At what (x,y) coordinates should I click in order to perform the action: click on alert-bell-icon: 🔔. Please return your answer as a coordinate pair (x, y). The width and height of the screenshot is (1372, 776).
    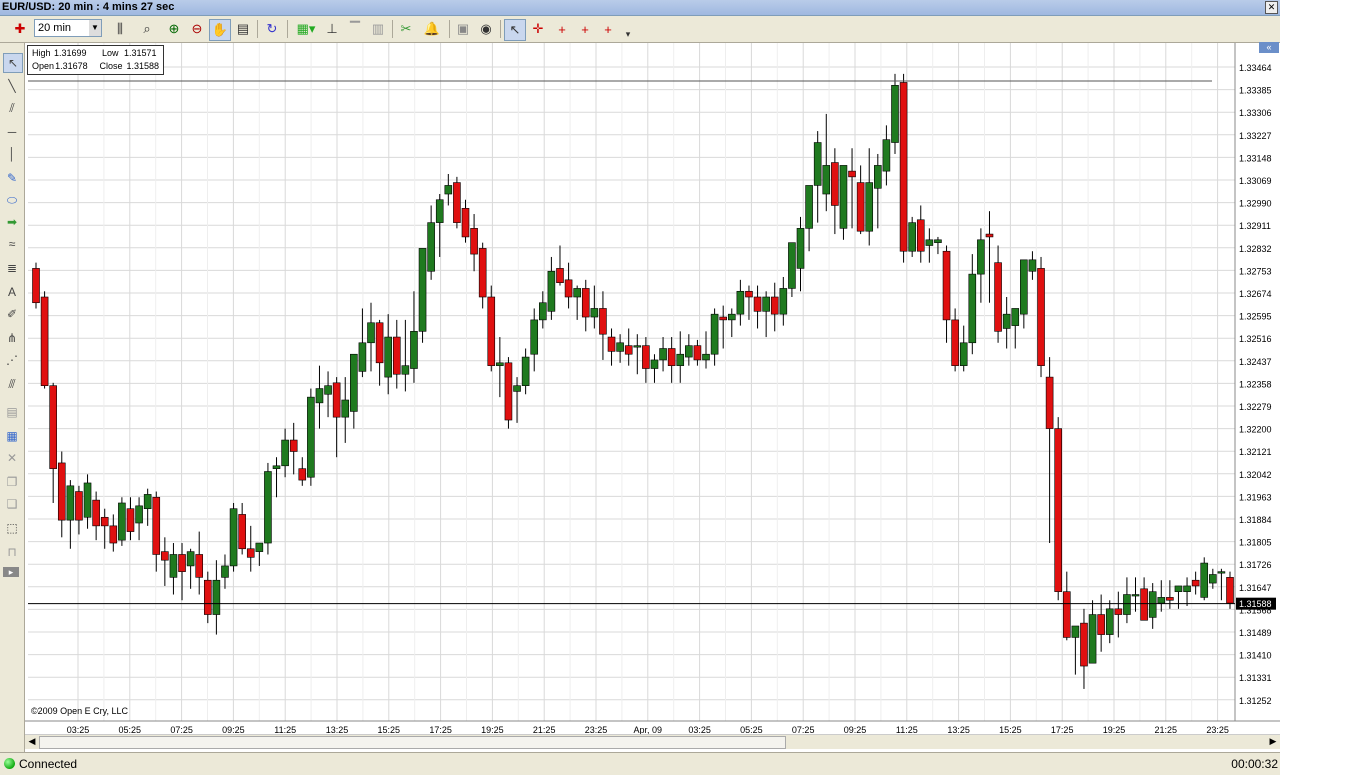
    Looking at the image, I should click on (432, 29).